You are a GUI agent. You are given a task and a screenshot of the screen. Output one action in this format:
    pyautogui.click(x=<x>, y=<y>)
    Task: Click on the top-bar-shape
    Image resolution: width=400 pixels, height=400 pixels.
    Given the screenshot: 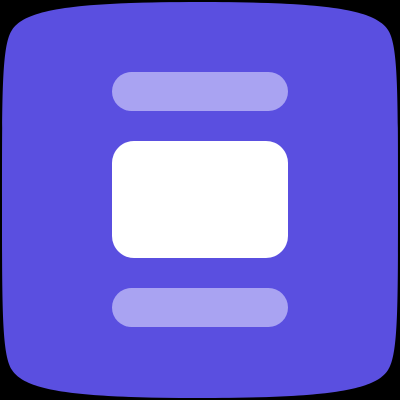 What is the action you would take?
    pyautogui.click(x=200, y=91)
    